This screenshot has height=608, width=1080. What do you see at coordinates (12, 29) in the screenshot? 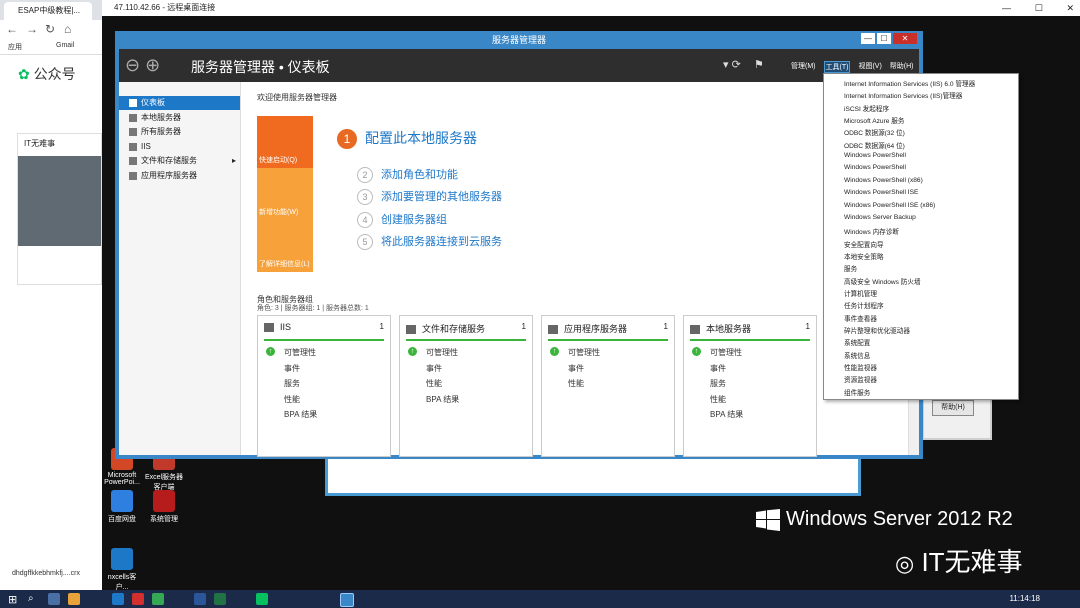
I see `back-icon: ←` at bounding box center [12, 29].